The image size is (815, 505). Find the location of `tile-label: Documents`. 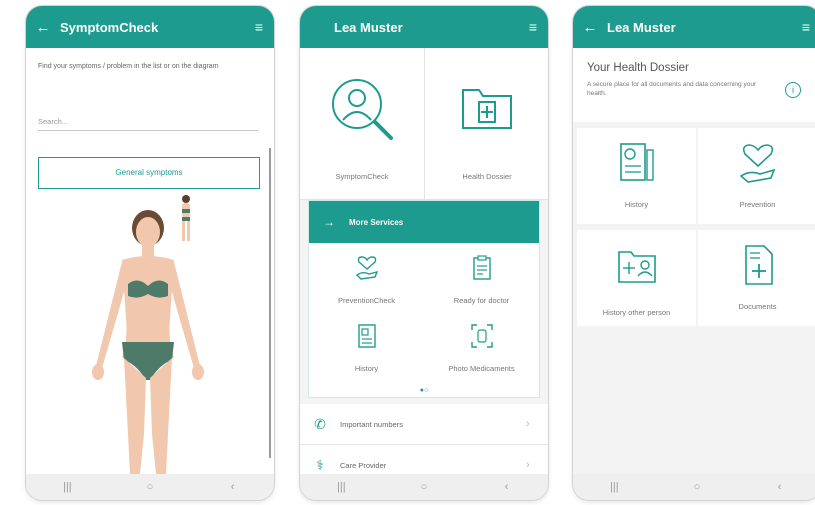

tile-label: Documents is located at coordinates (757, 306).